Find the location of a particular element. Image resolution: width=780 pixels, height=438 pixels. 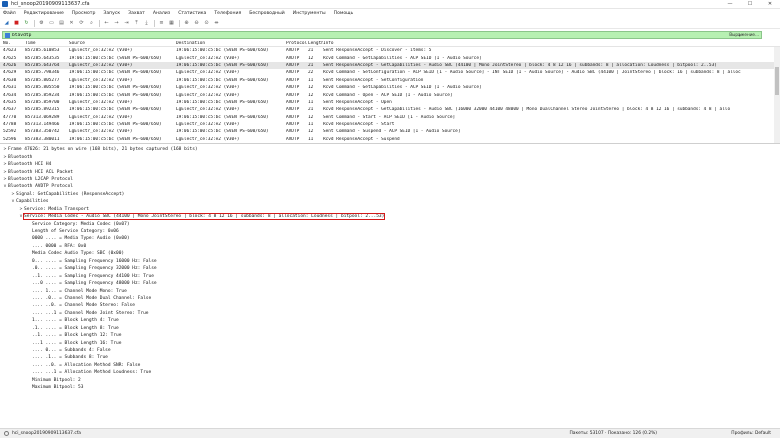

zoom-in-icon: ⊕ is located at coordinates (186, 23).